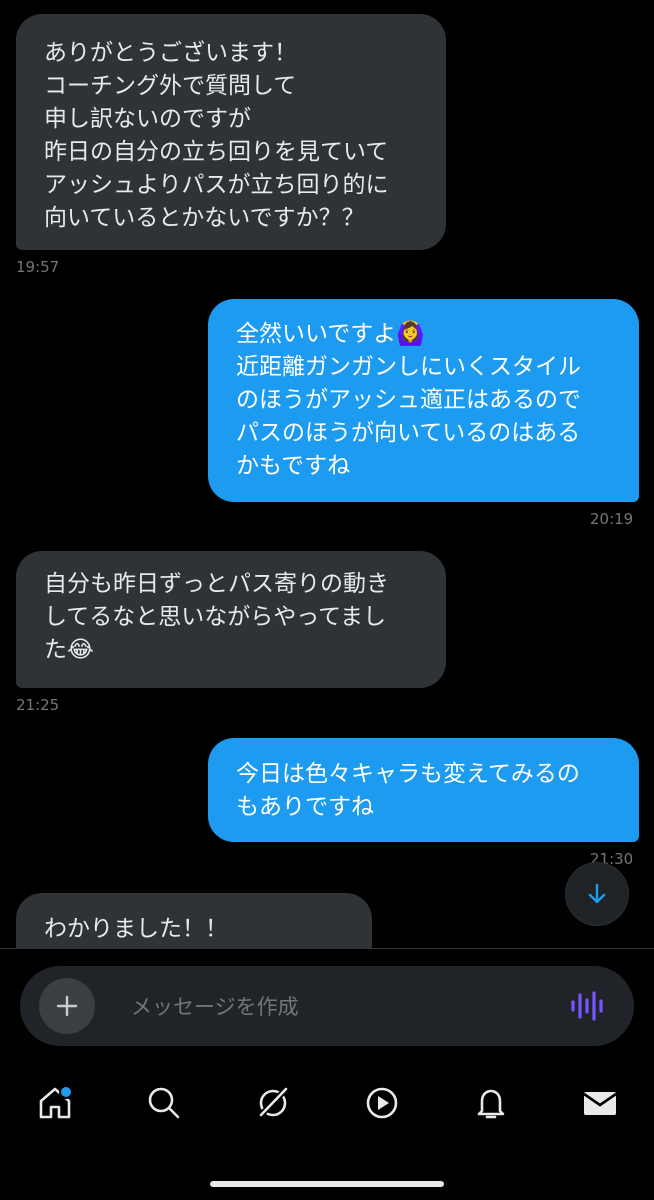 Image resolution: width=654 pixels, height=1200 pixels. I want to click on bottom-tab-bar, so click(327, 1103).